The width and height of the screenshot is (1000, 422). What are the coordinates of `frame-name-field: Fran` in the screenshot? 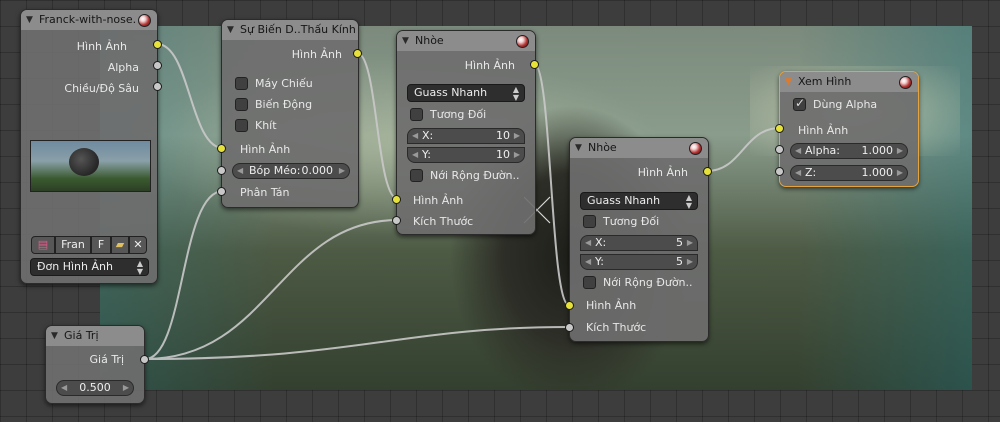 It's located at (73, 245).